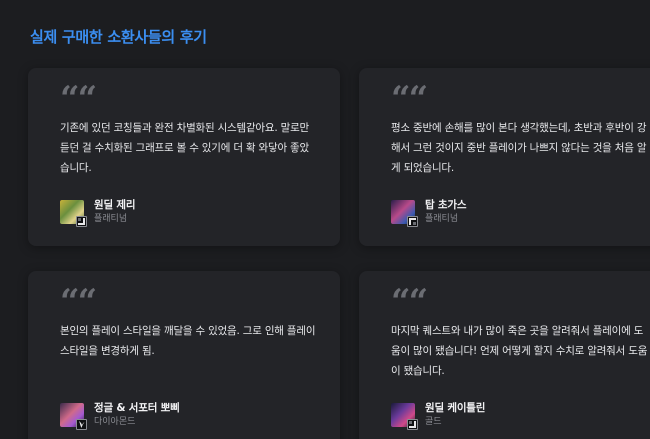  Describe the element at coordinates (81, 424) in the screenshot. I see `jungle-lane-icon` at that location.